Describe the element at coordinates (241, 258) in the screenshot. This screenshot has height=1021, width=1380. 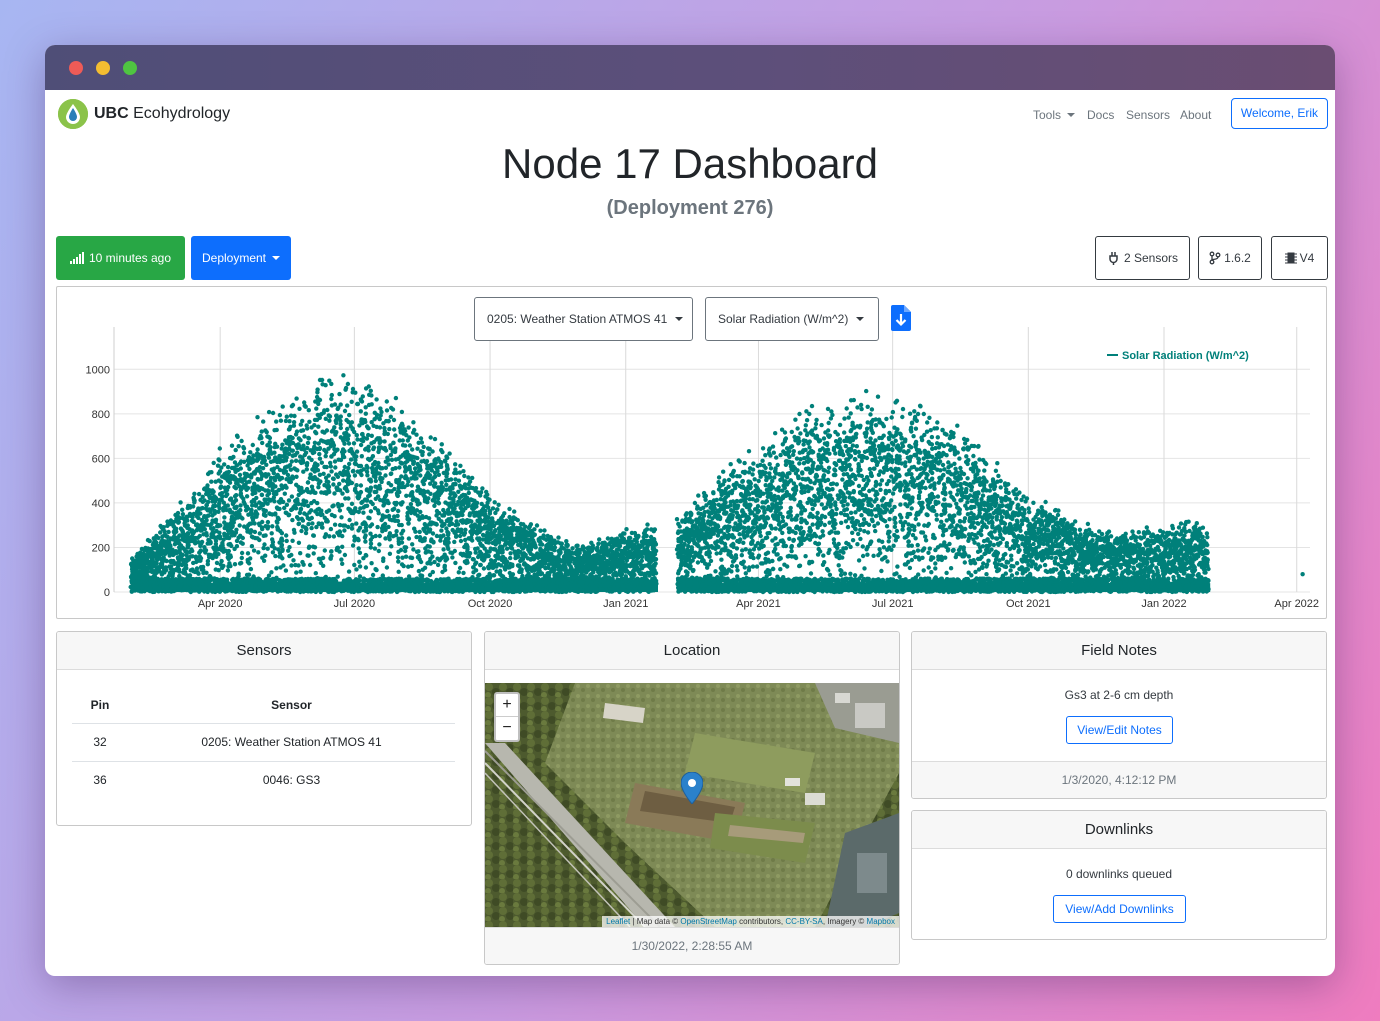
I see `deployment-dropdown-button: Deployment` at that location.